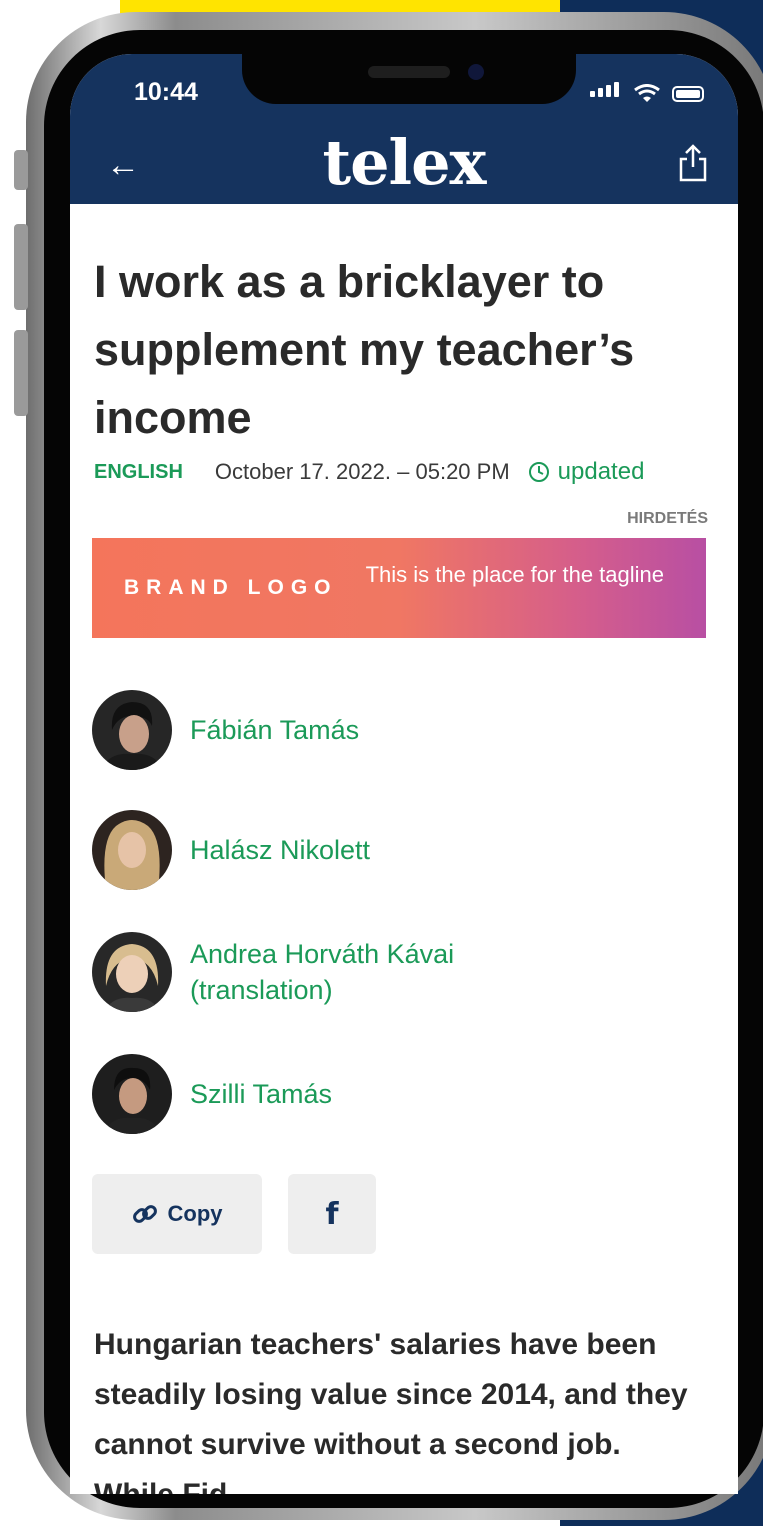  I want to click on author-item: Szilli Tamás, so click(212, 1094).